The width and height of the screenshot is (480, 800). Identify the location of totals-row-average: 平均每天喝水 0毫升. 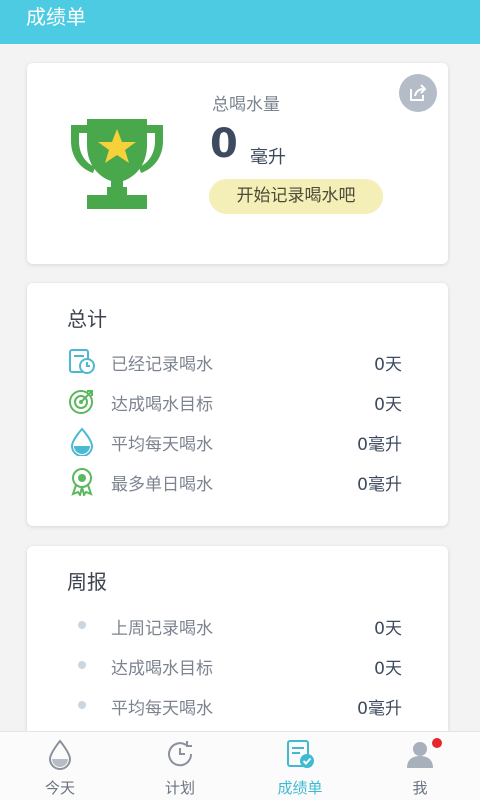
(234, 441).